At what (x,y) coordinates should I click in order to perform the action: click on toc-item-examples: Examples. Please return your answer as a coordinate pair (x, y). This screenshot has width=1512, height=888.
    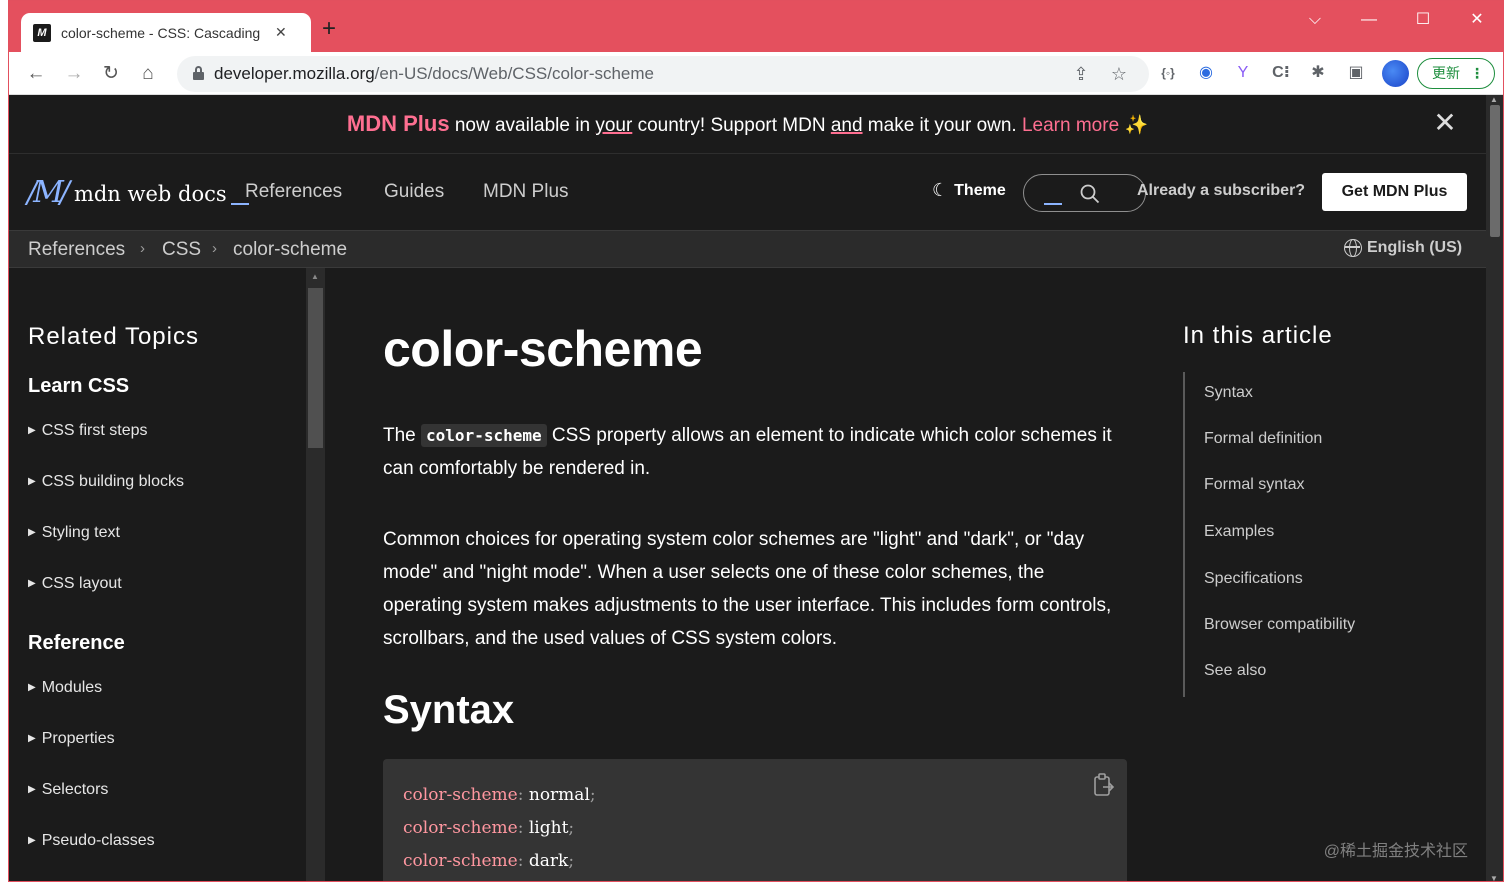
    Looking at the image, I should click on (1239, 532).